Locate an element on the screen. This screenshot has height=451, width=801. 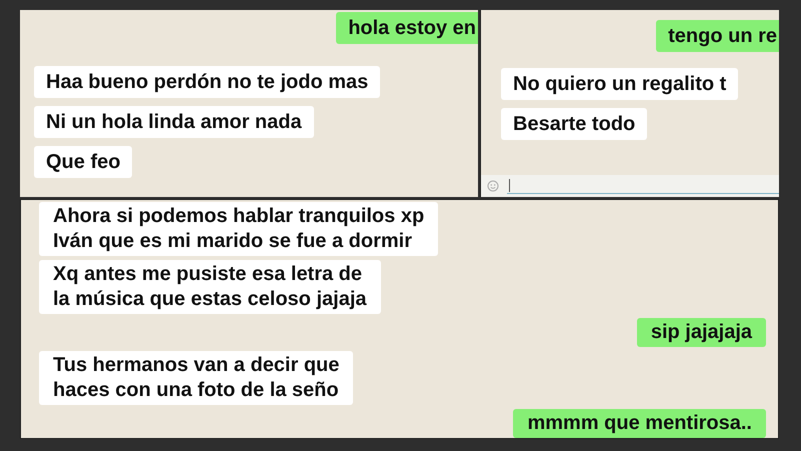
sent-message: sip jajajaja is located at coordinates (701, 332).